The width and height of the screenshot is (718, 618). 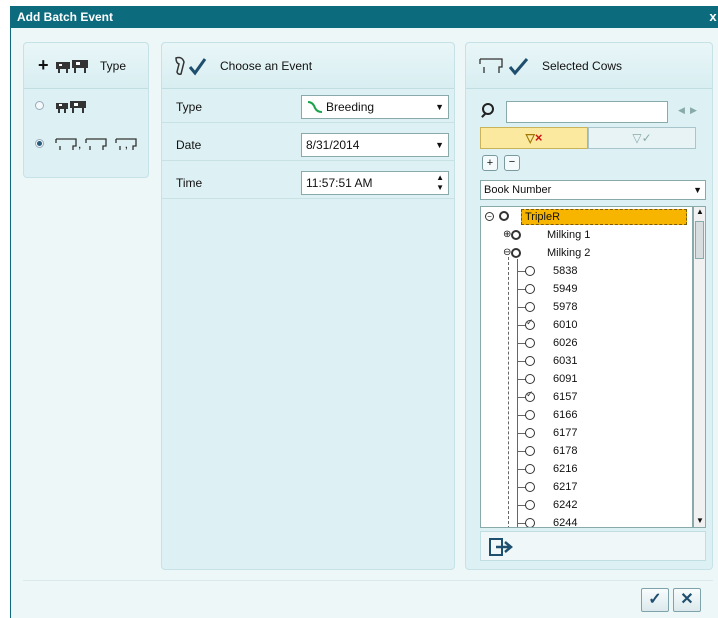 What do you see at coordinates (565, 379) in the screenshot?
I see `cow-list-item: 6091` at bounding box center [565, 379].